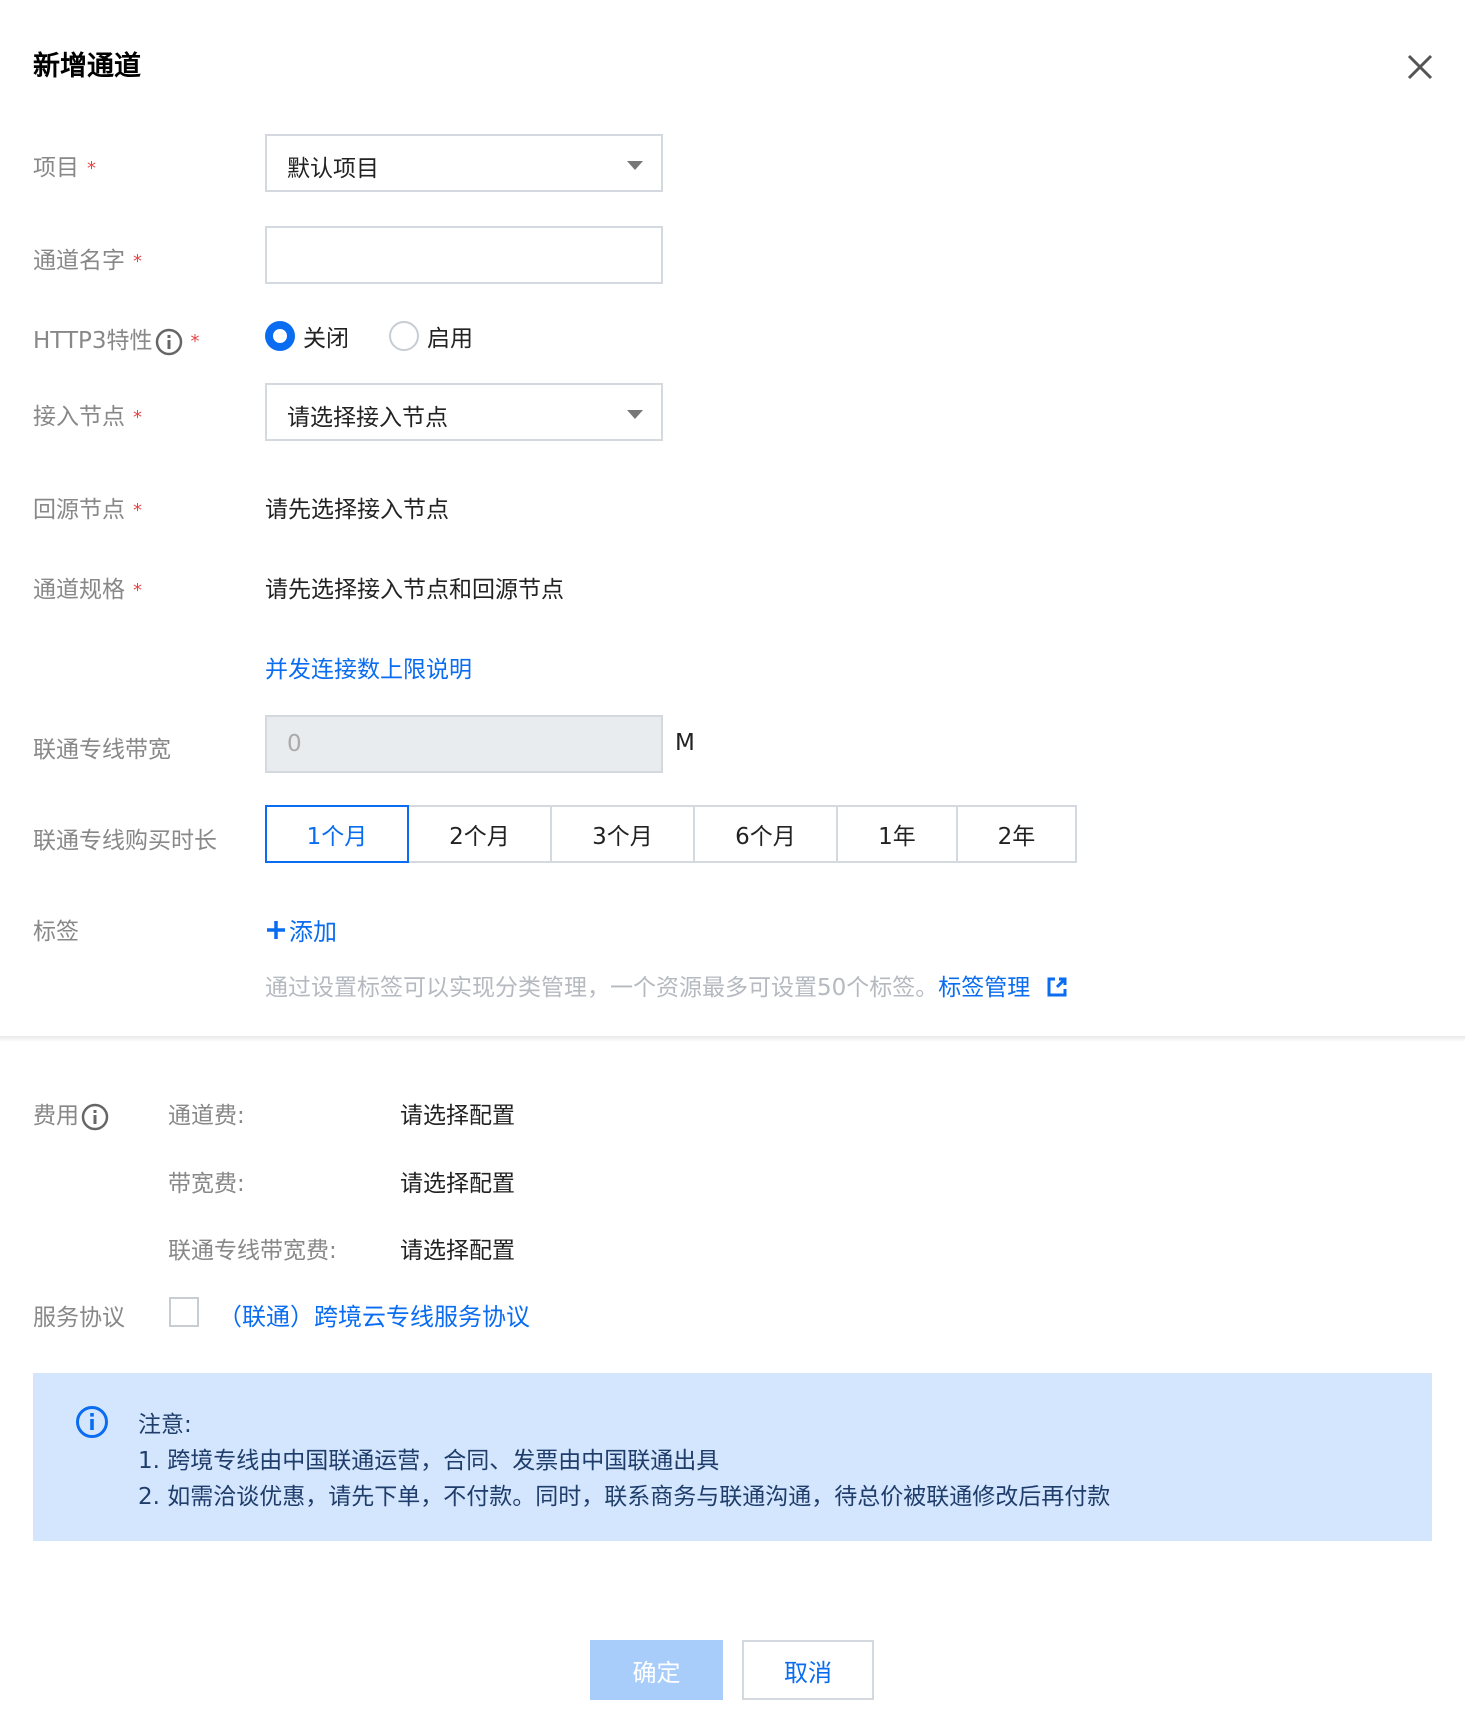 The width and height of the screenshot is (1465, 1734). What do you see at coordinates (87, 417) in the screenshot?
I see `access-node-label: 接入节点 *` at bounding box center [87, 417].